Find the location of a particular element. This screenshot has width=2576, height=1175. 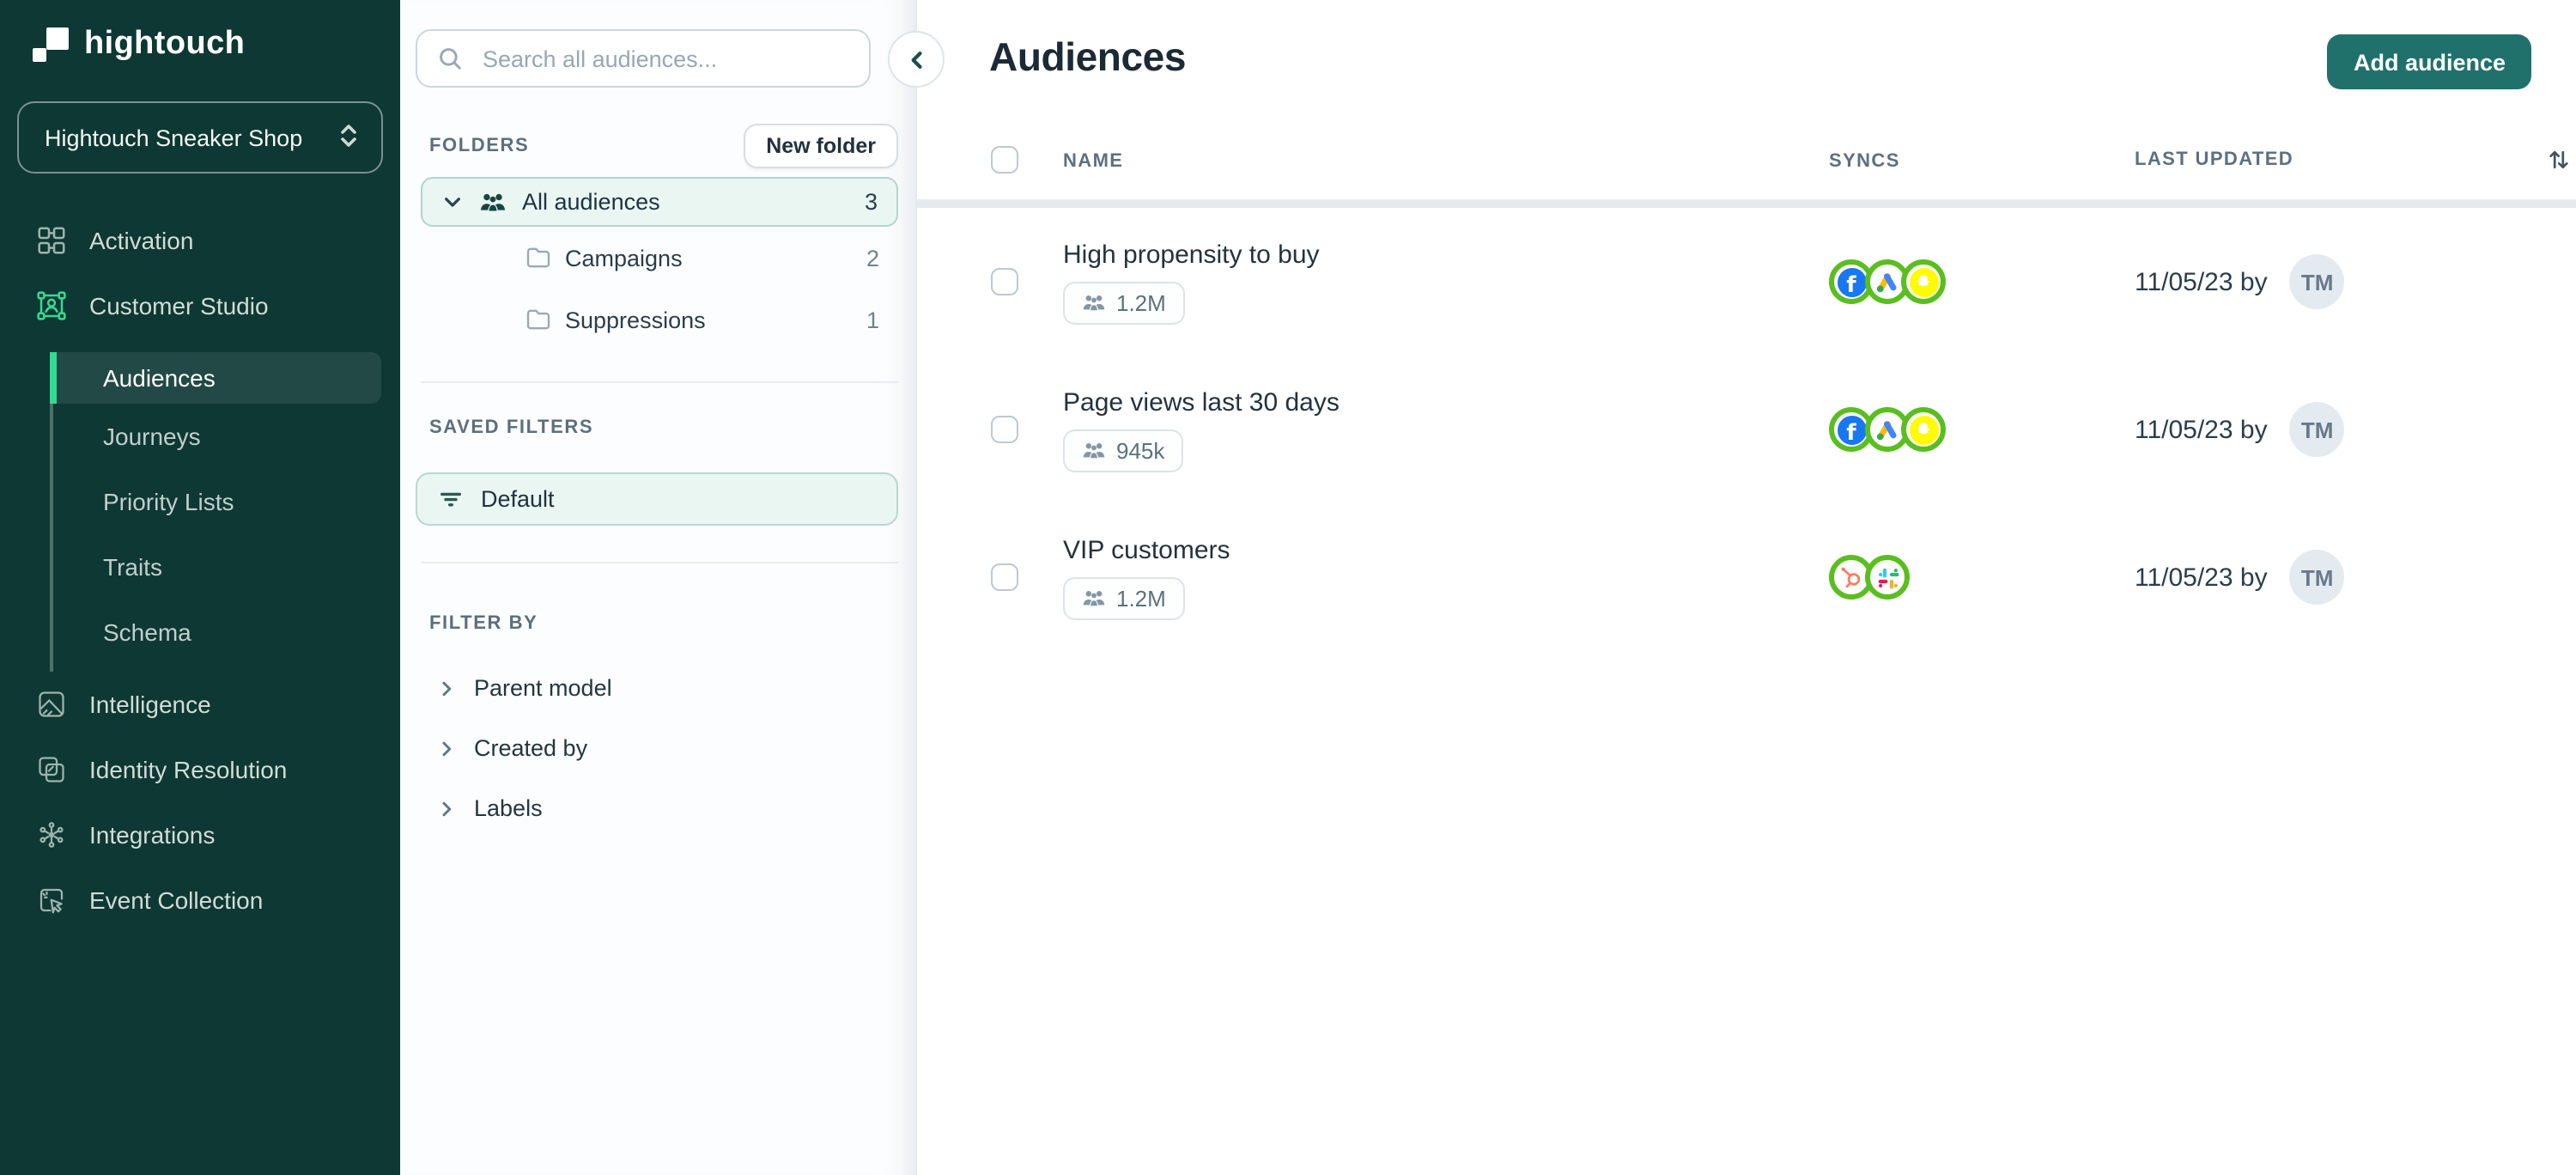

workspace-selector: Hightouch Sneaker Shop is located at coordinates (200, 137).